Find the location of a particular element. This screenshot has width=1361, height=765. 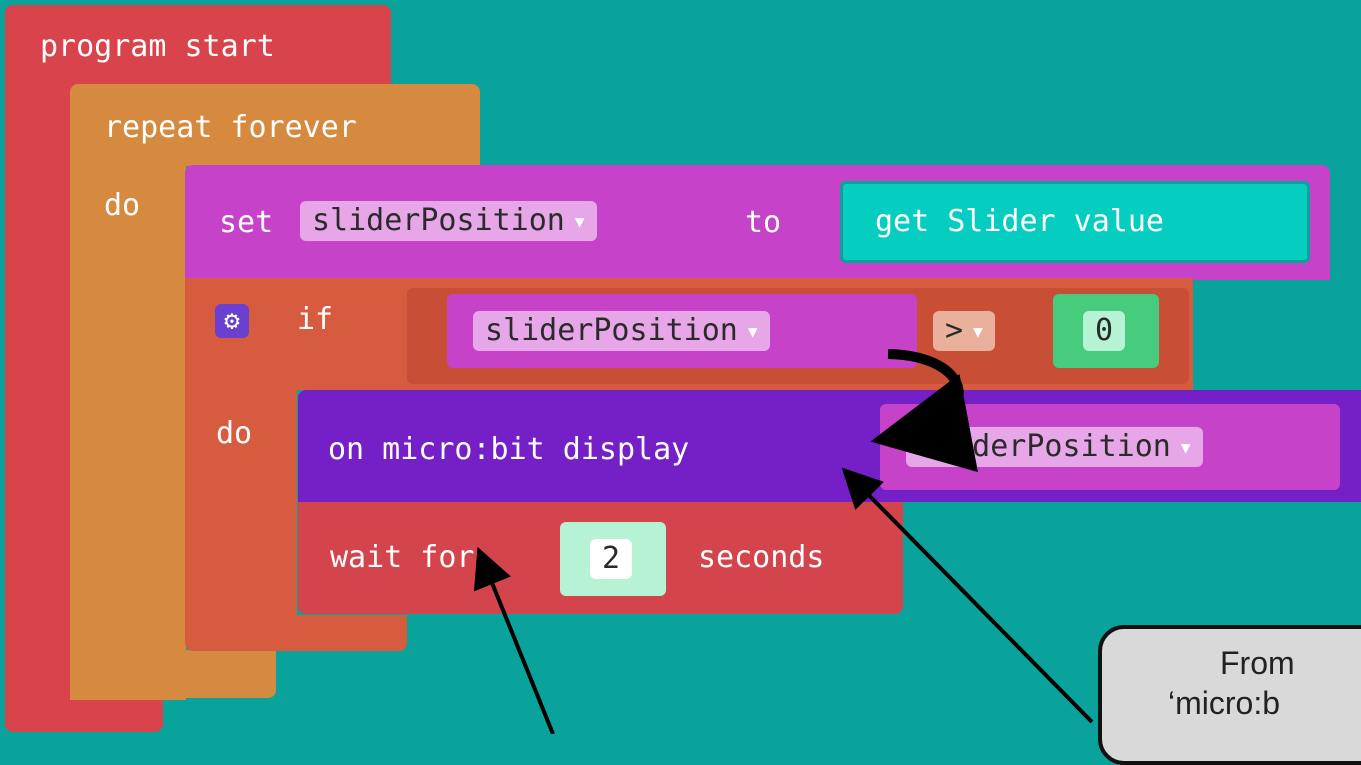

program-start-body is located at coordinates (39, 406).